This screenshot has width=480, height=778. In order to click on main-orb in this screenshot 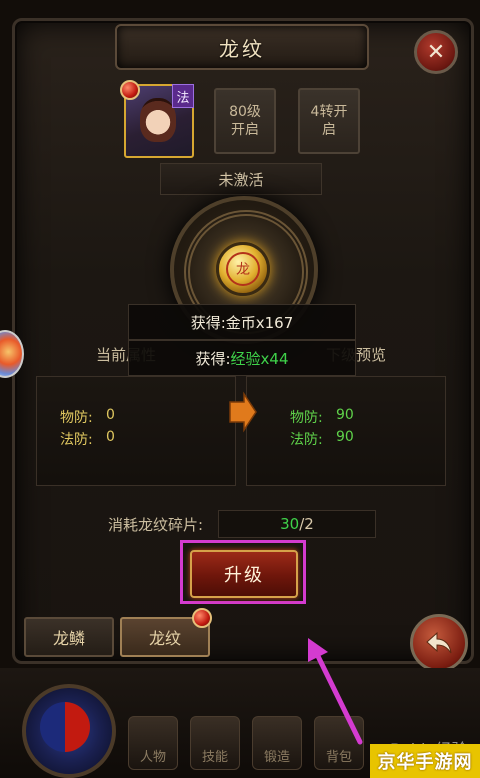, I will do `click(69, 731)`.